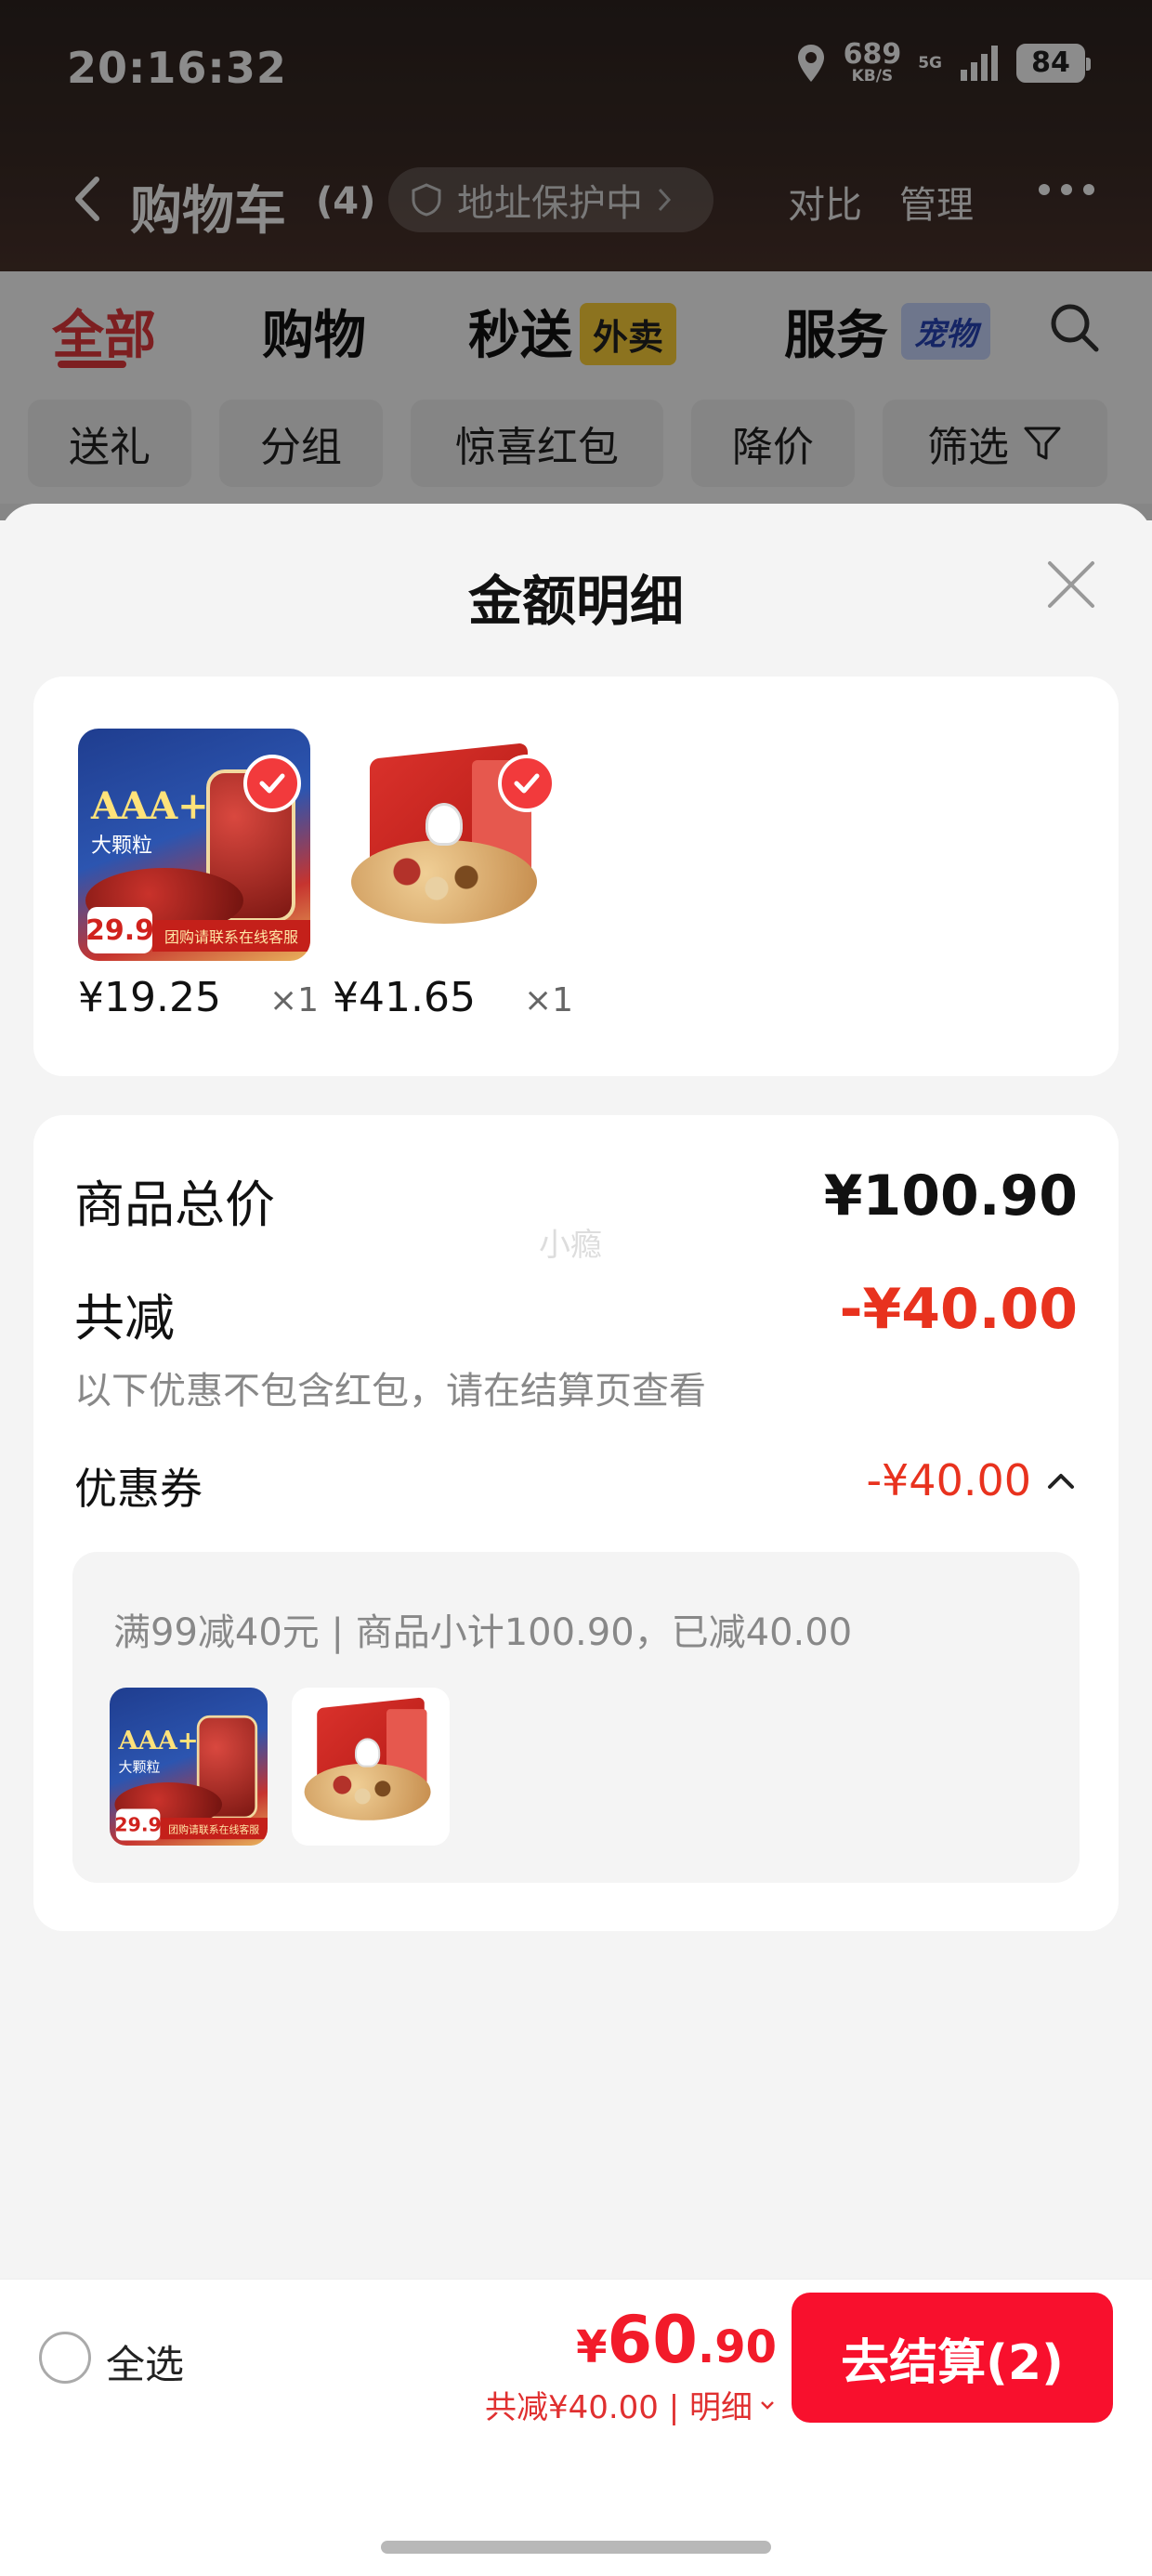 The image size is (1152, 2576). Describe the element at coordinates (371, 1767) in the screenshot. I see `coupon-product-thumb` at that location.